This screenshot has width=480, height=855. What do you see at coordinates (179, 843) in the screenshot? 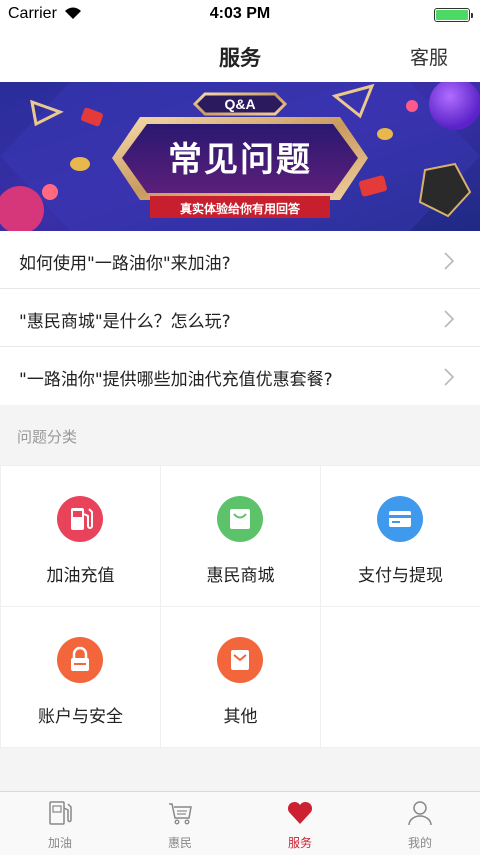
I see `tab-label: 惠民` at bounding box center [179, 843].